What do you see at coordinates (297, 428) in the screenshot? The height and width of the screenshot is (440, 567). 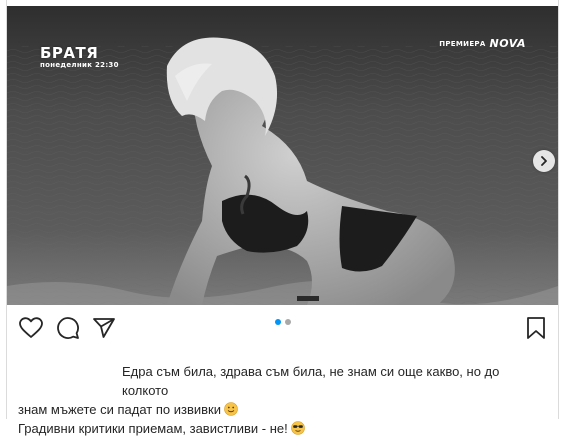 I see `sunglasses-face-emoji` at bounding box center [297, 428].